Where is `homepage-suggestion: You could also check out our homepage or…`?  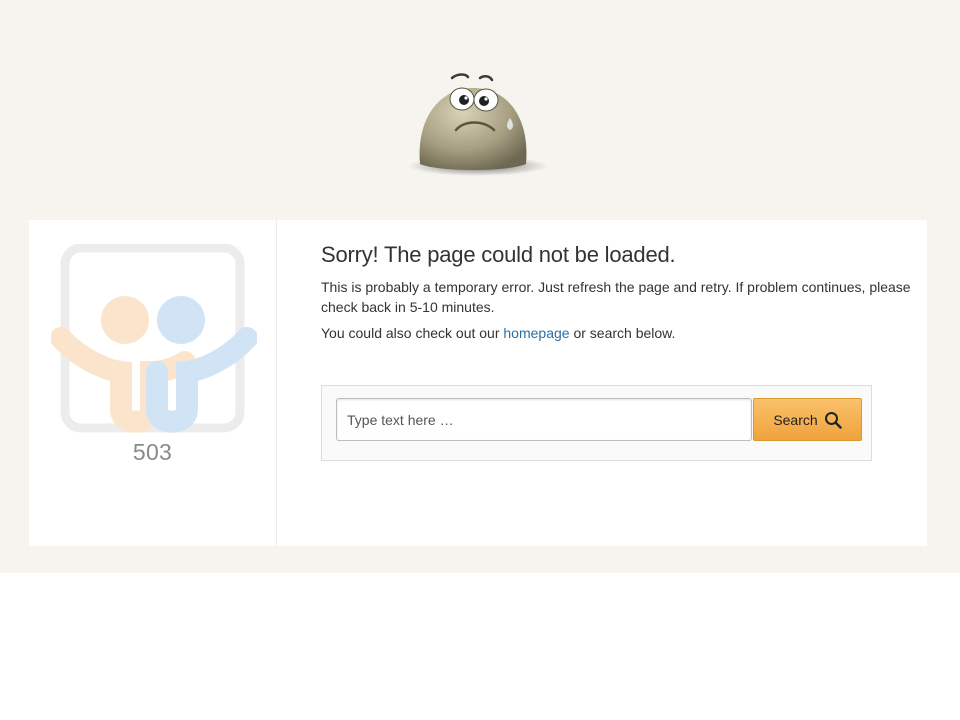
homepage-suggestion: You could also check out our homepage or… is located at coordinates (498, 333).